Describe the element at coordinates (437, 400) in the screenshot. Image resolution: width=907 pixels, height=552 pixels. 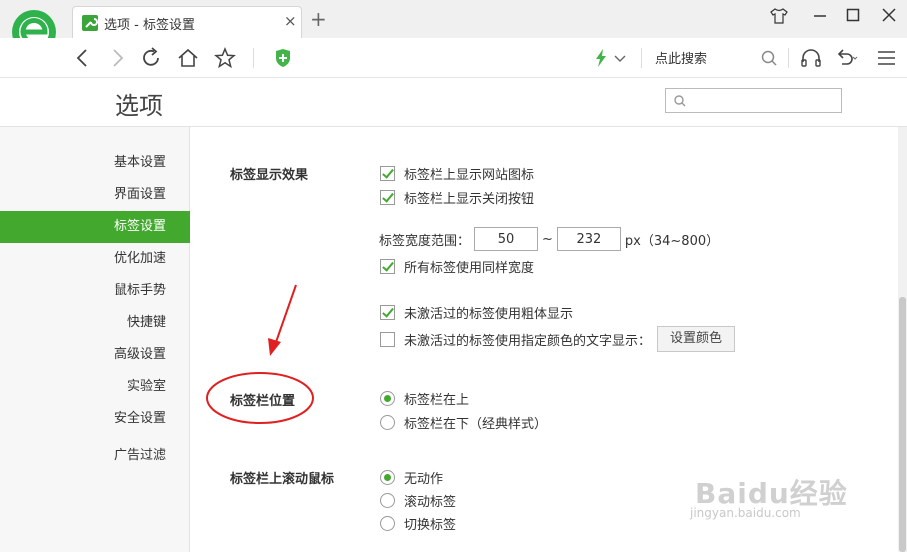
I see `option-label: 标签栏在上` at that location.